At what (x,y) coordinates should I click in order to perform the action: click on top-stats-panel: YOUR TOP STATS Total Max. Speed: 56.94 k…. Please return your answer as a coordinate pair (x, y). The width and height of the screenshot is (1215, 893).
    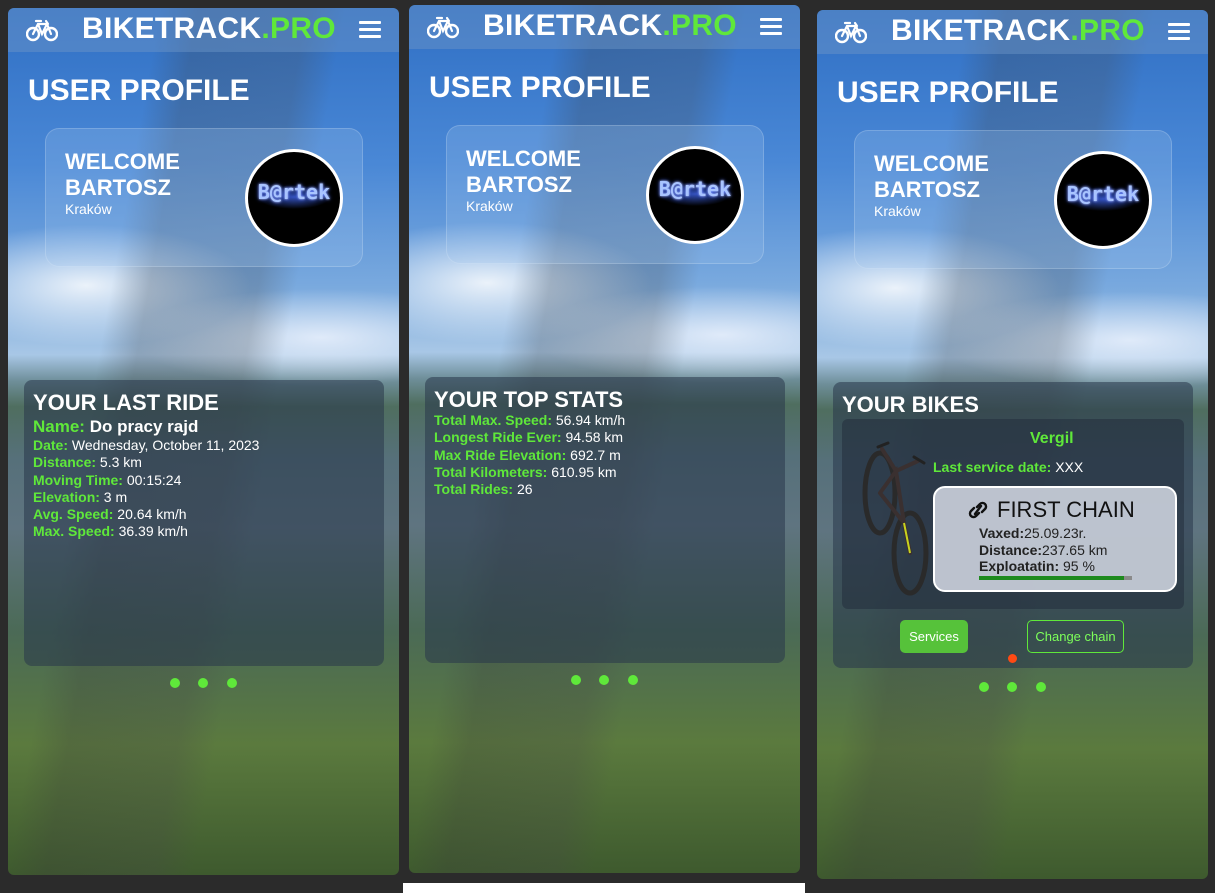
    Looking at the image, I should click on (605, 520).